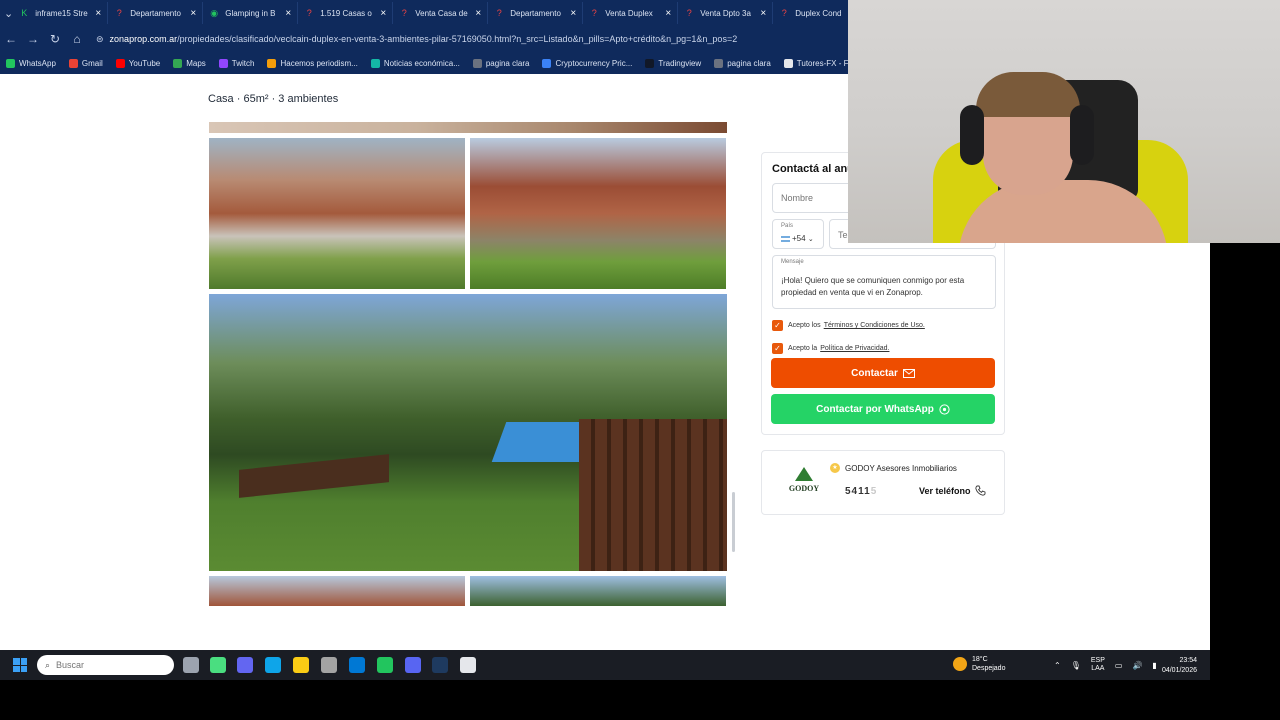  Describe the element at coordinates (337, 213) in the screenshot. I see `gallery-photo-backyard-grill` at that location.